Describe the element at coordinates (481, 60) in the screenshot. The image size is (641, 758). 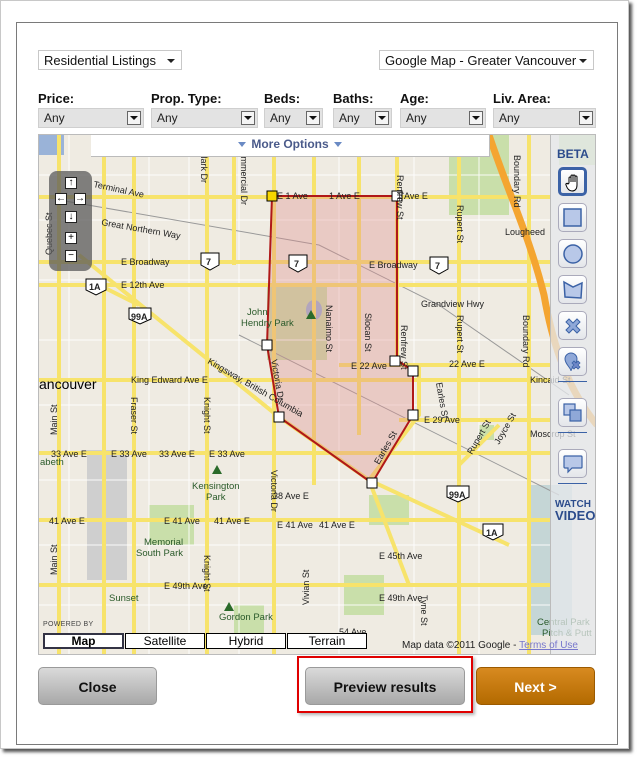
I see `map-source-value: Google Map - Greater Vancouver` at that location.